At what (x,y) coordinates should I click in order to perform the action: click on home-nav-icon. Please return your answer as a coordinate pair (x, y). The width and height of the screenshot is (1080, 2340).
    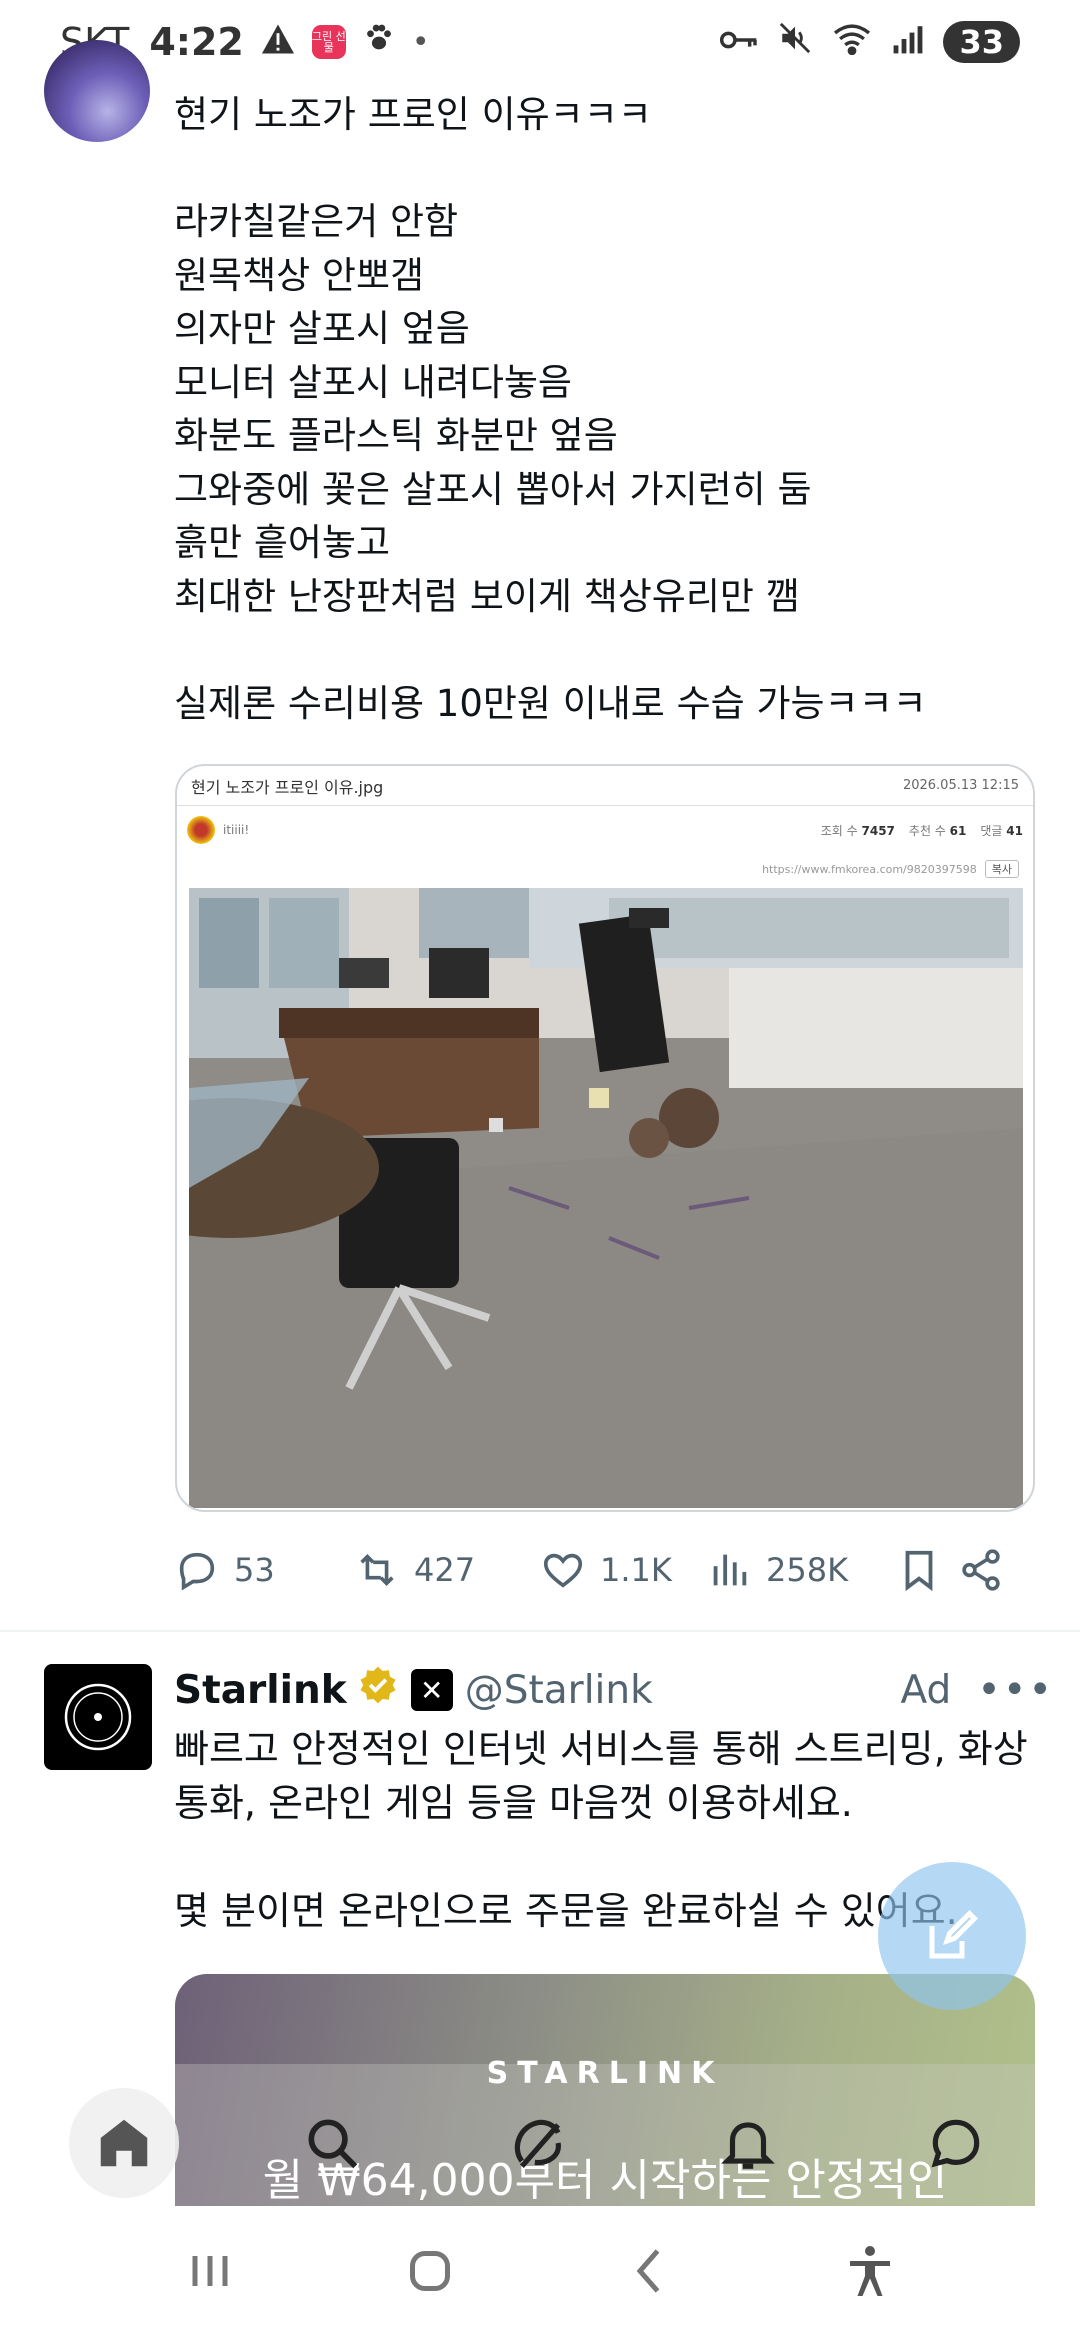
    Looking at the image, I should click on (430, 2271).